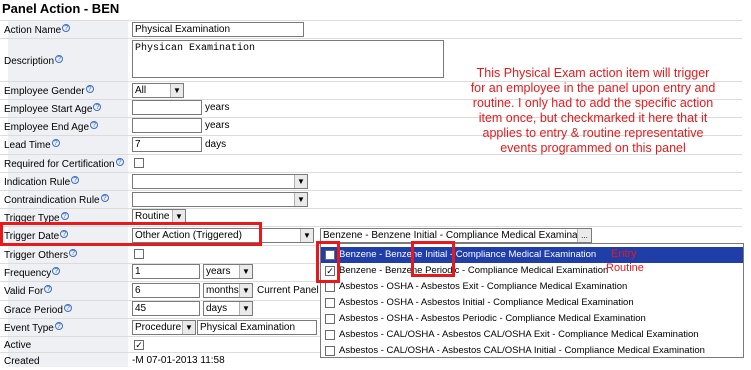 The width and height of the screenshot is (751, 370). What do you see at coordinates (328, 262) in the screenshot?
I see `highlight-checkboxes` at bounding box center [328, 262].